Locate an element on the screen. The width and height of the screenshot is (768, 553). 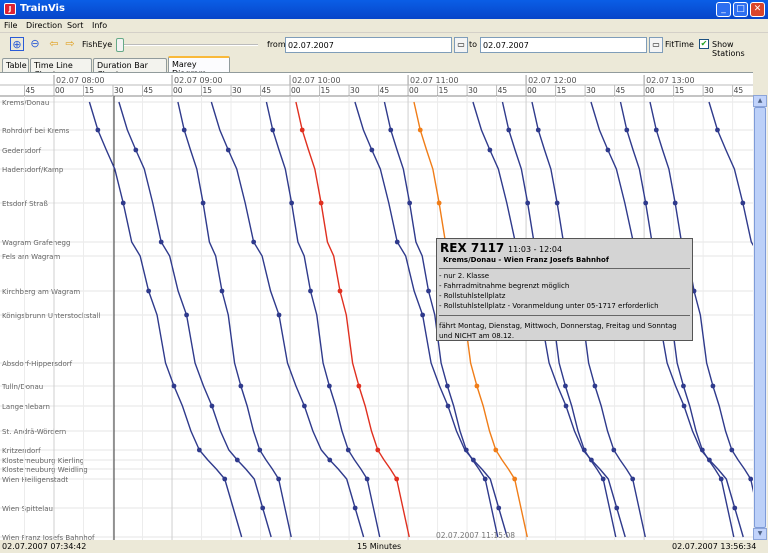
arrow-right-icon: ⇨ is located at coordinates (70, 44).